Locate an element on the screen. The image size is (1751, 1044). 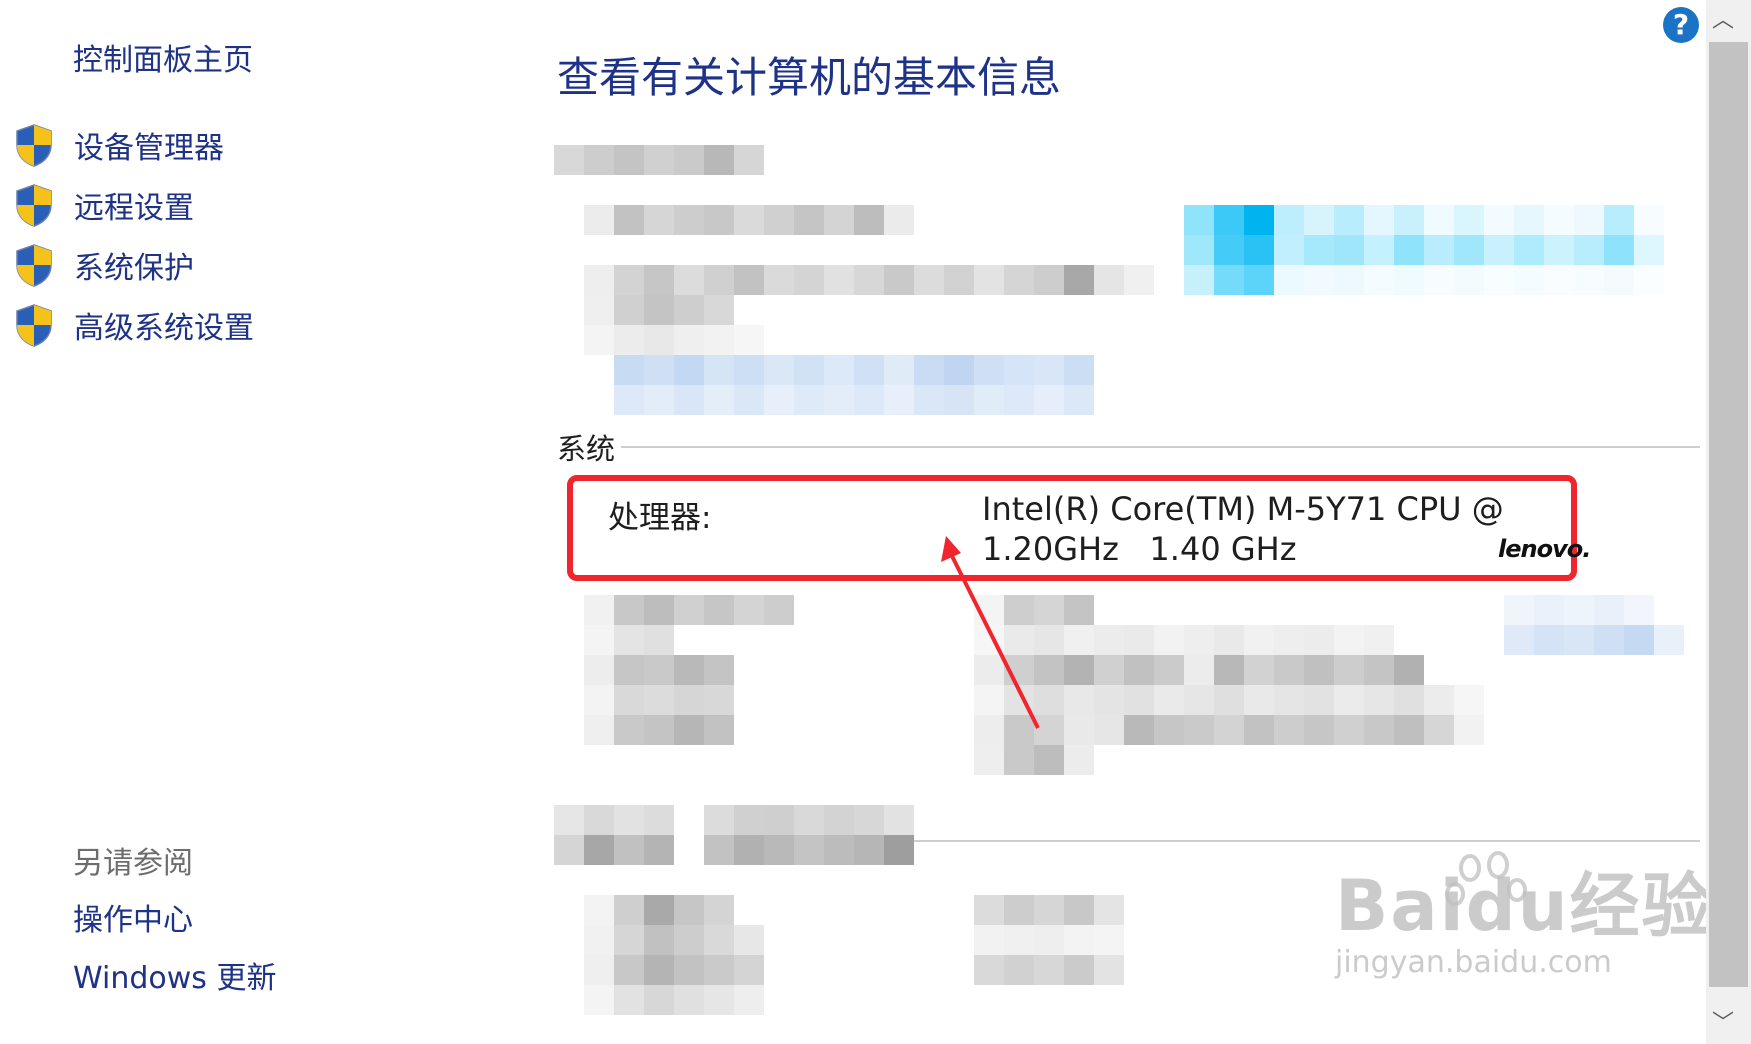
baidu-watermark: Baidu经验 jingyan.baidu.com is located at coordinates (1524, 915).